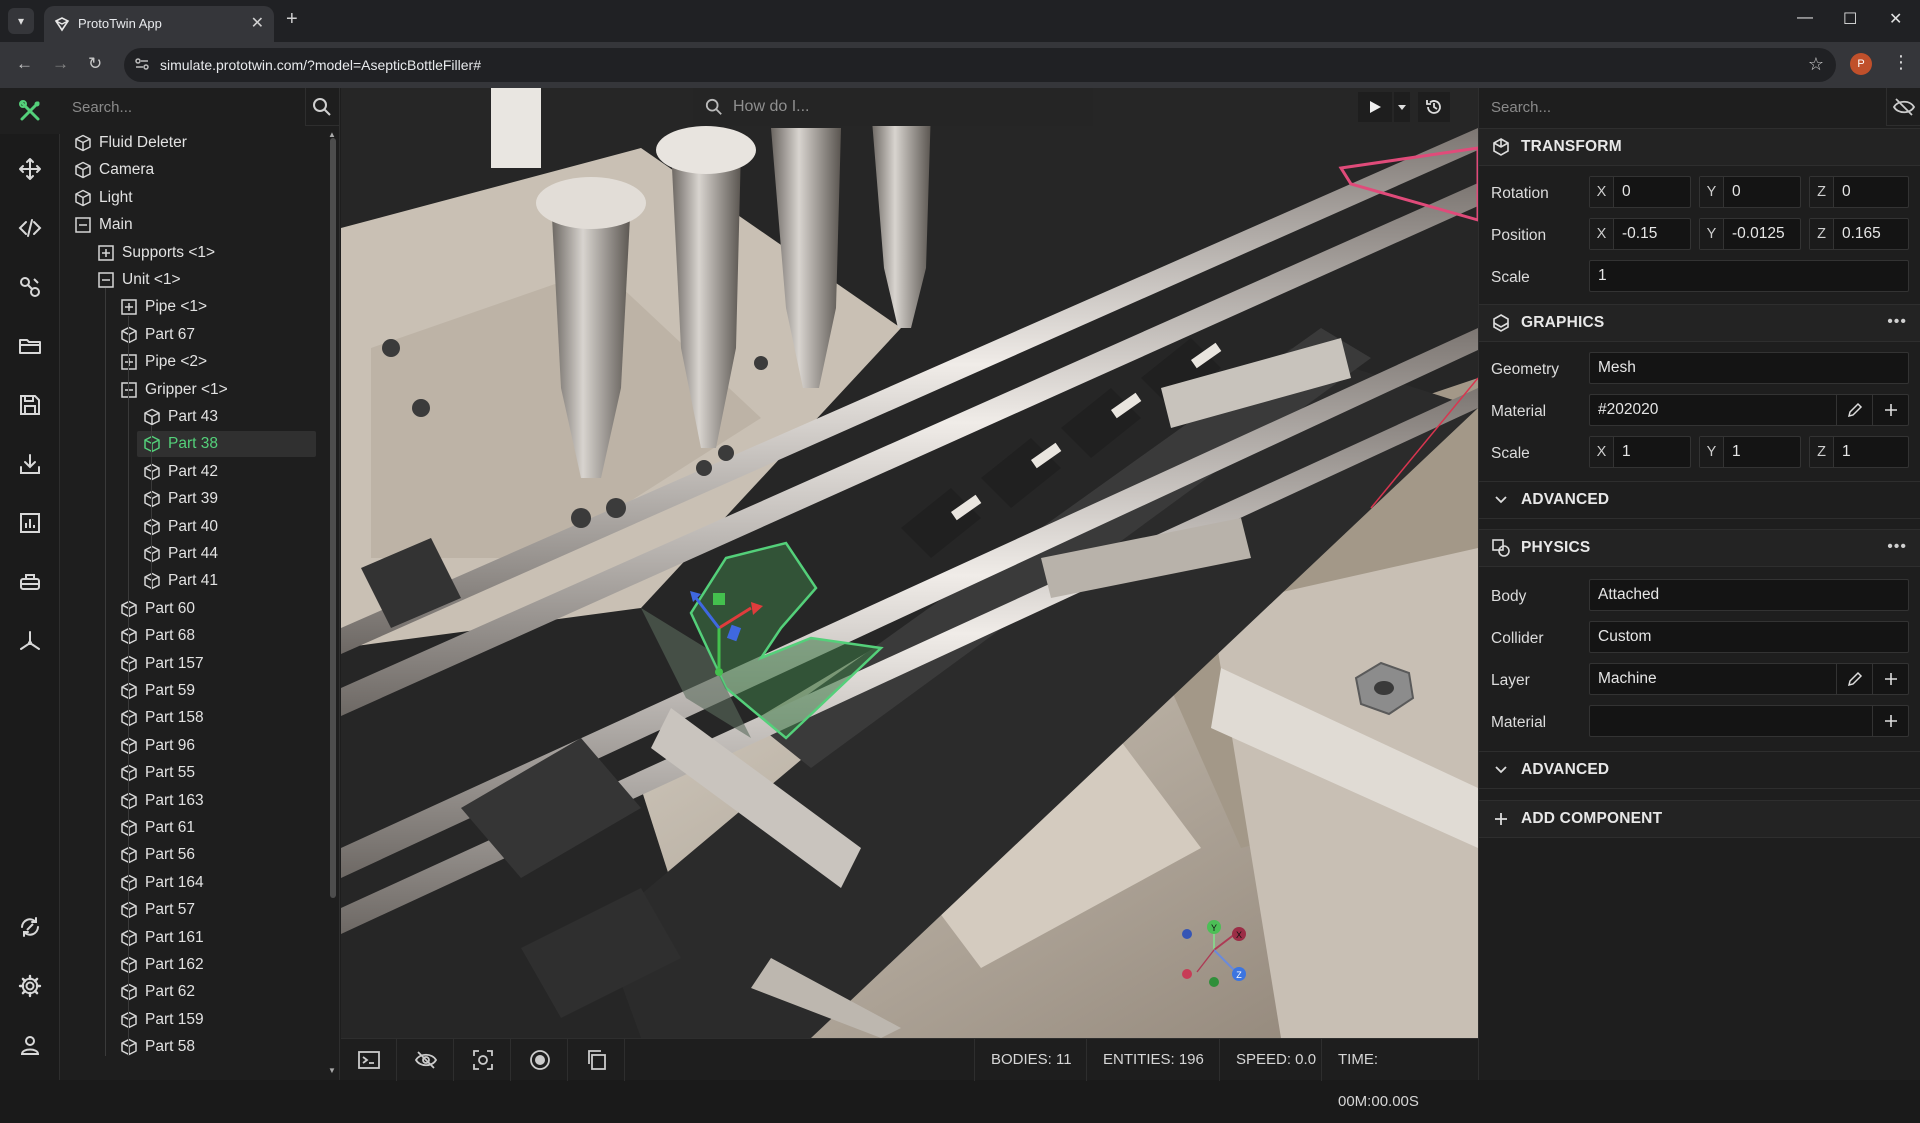 This screenshot has width=1920, height=1123. I want to click on geometry-field: Mesh, so click(1749, 368).